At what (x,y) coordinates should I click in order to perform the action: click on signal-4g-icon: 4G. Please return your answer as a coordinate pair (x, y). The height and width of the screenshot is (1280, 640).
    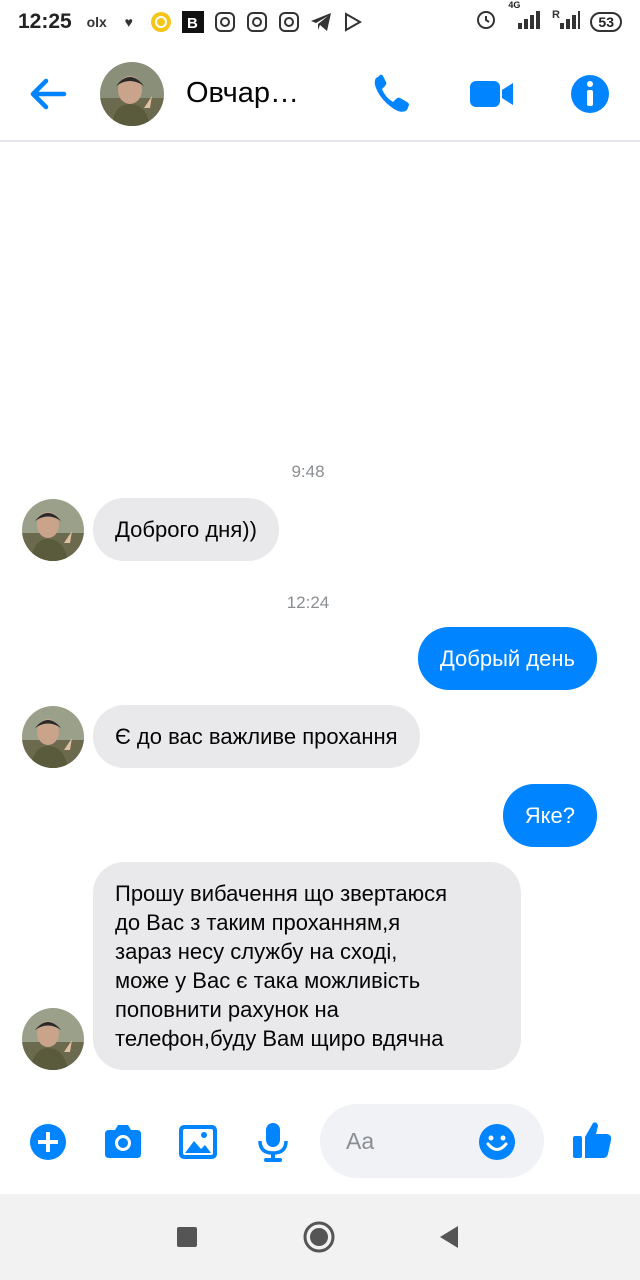
    Looking at the image, I should click on (525, 18).